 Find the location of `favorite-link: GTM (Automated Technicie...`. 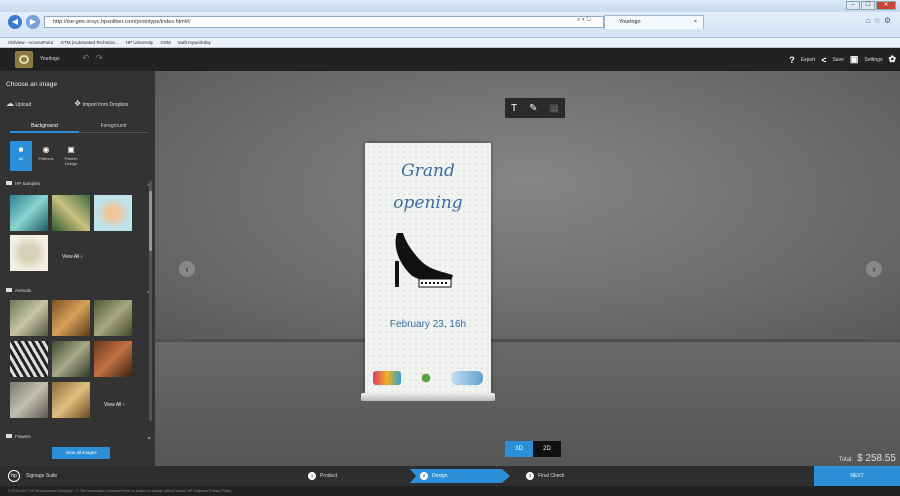

favorite-link: GTM (Automated Technicie... is located at coordinates (89, 42).